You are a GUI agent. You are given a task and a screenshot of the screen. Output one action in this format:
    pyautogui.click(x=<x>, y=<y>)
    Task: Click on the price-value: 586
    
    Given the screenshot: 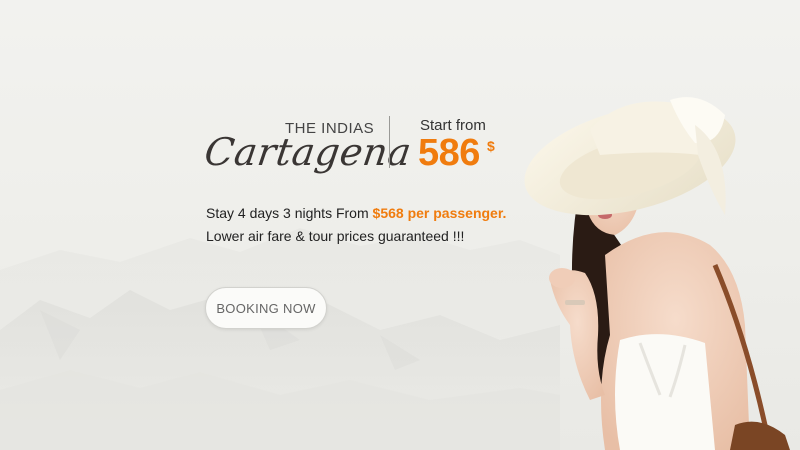 What is the action you would take?
    pyautogui.click(x=449, y=153)
    